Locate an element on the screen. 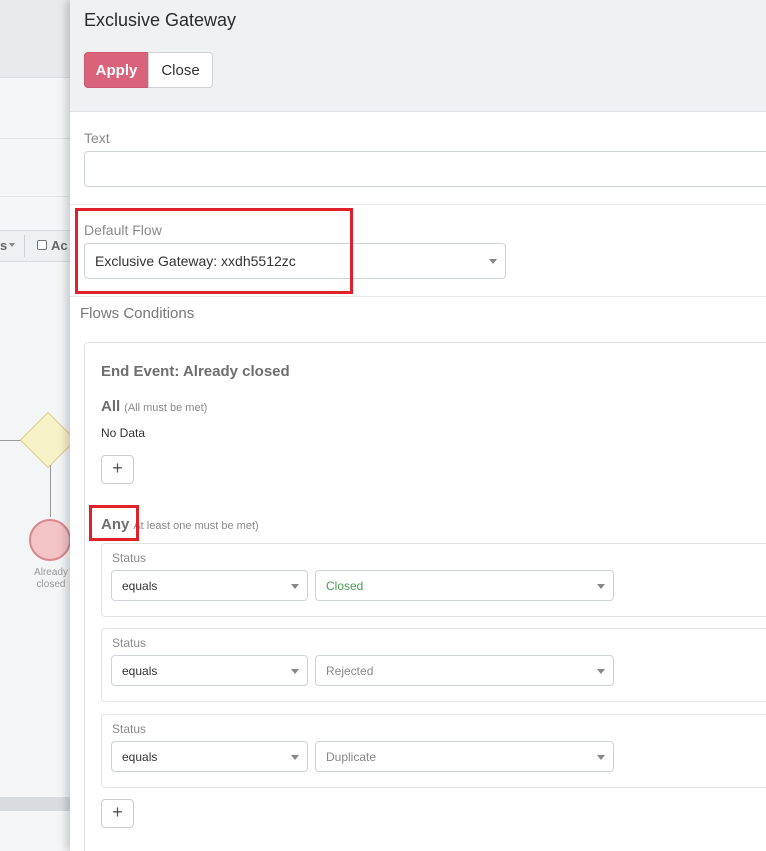 This screenshot has height=851, width=766. all-empty-text: No Data is located at coordinates (123, 433).